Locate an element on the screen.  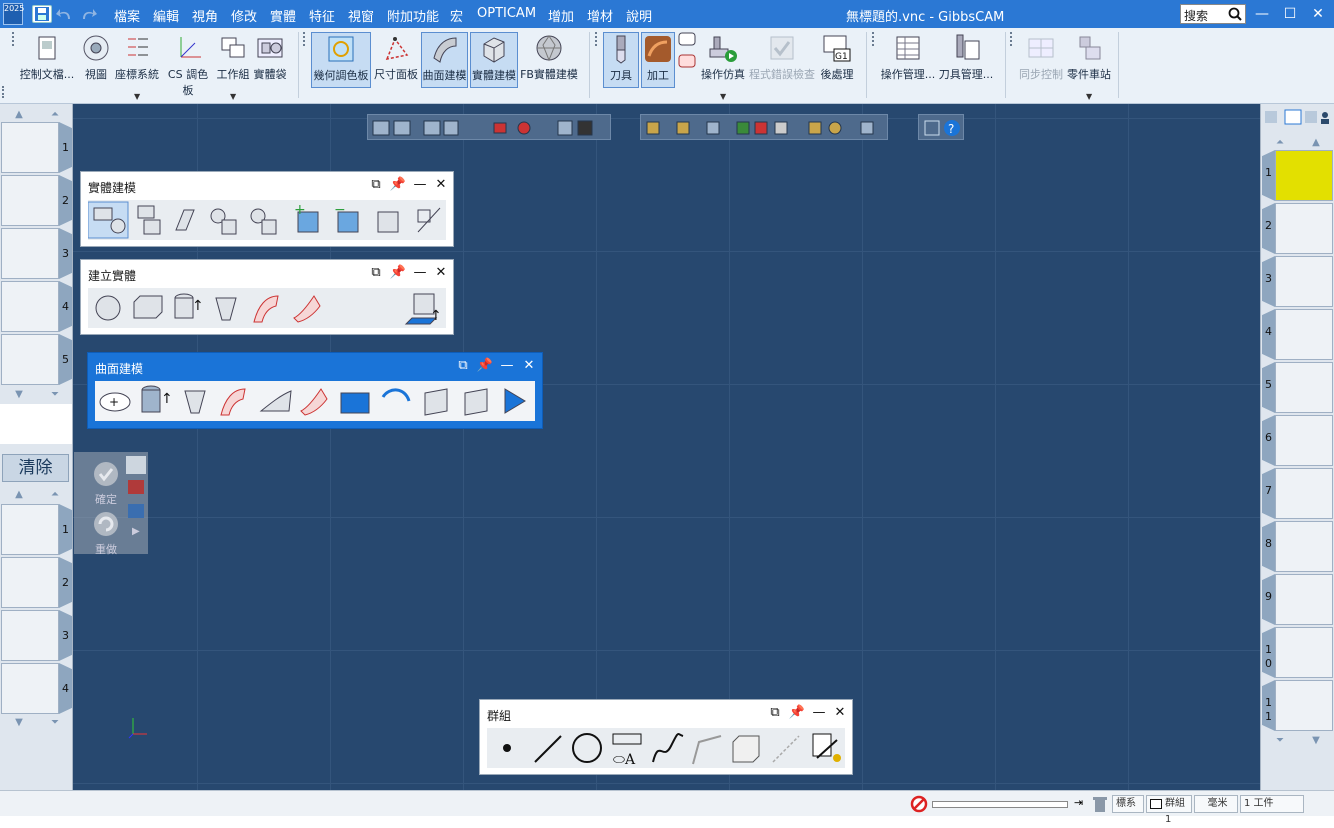
app-logo-icon: 2025 is located at coordinates (13, 14).